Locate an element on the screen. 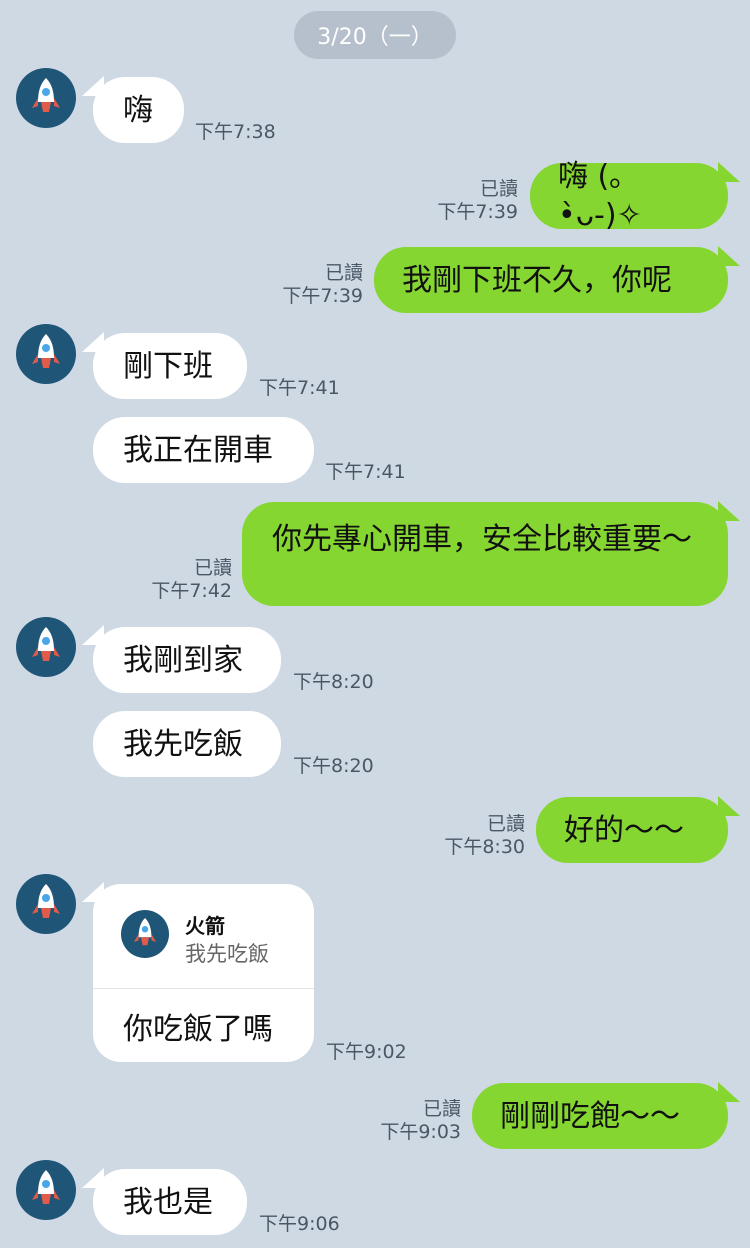 This screenshot has width=750, height=1248. message-time: 下午9:02 is located at coordinates (366, 1052).